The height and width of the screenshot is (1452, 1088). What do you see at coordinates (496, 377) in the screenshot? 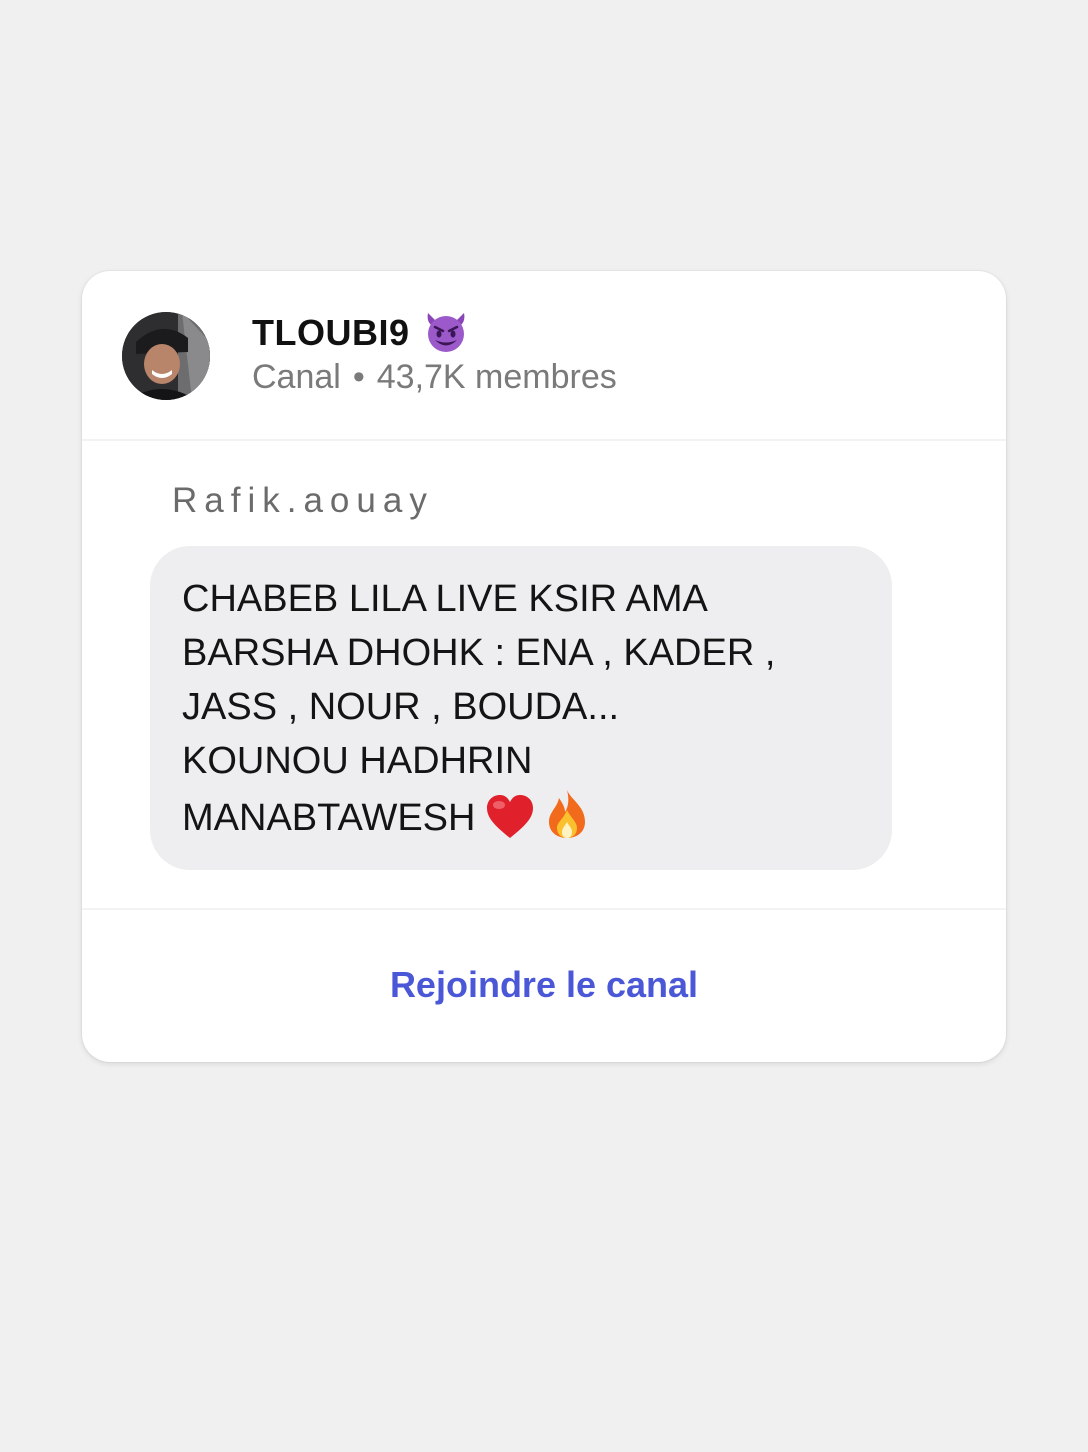
I see `member-count: 43,7K membres` at bounding box center [496, 377].